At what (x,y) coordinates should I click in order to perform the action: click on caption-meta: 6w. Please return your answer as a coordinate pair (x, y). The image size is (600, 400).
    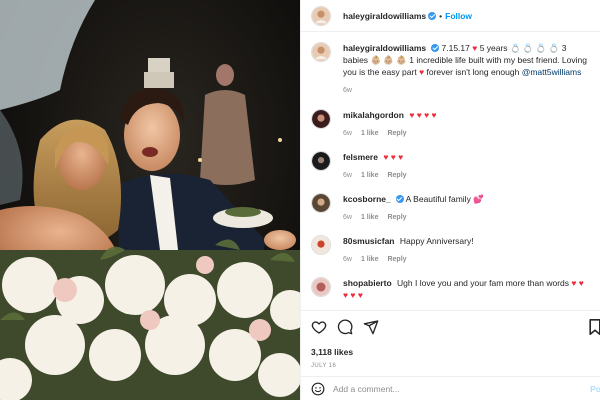
    Looking at the image, I should click on (467, 91).